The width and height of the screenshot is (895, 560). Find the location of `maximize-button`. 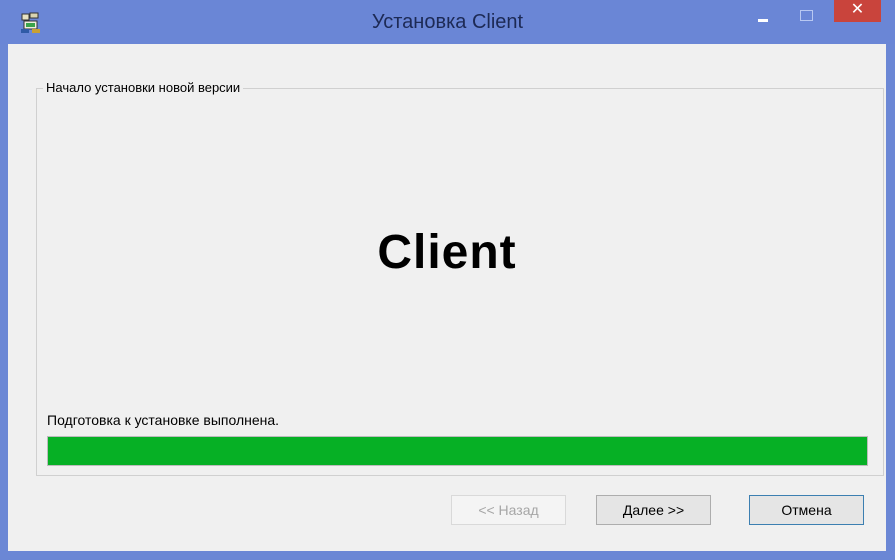

maximize-button is located at coordinates (807, 17).